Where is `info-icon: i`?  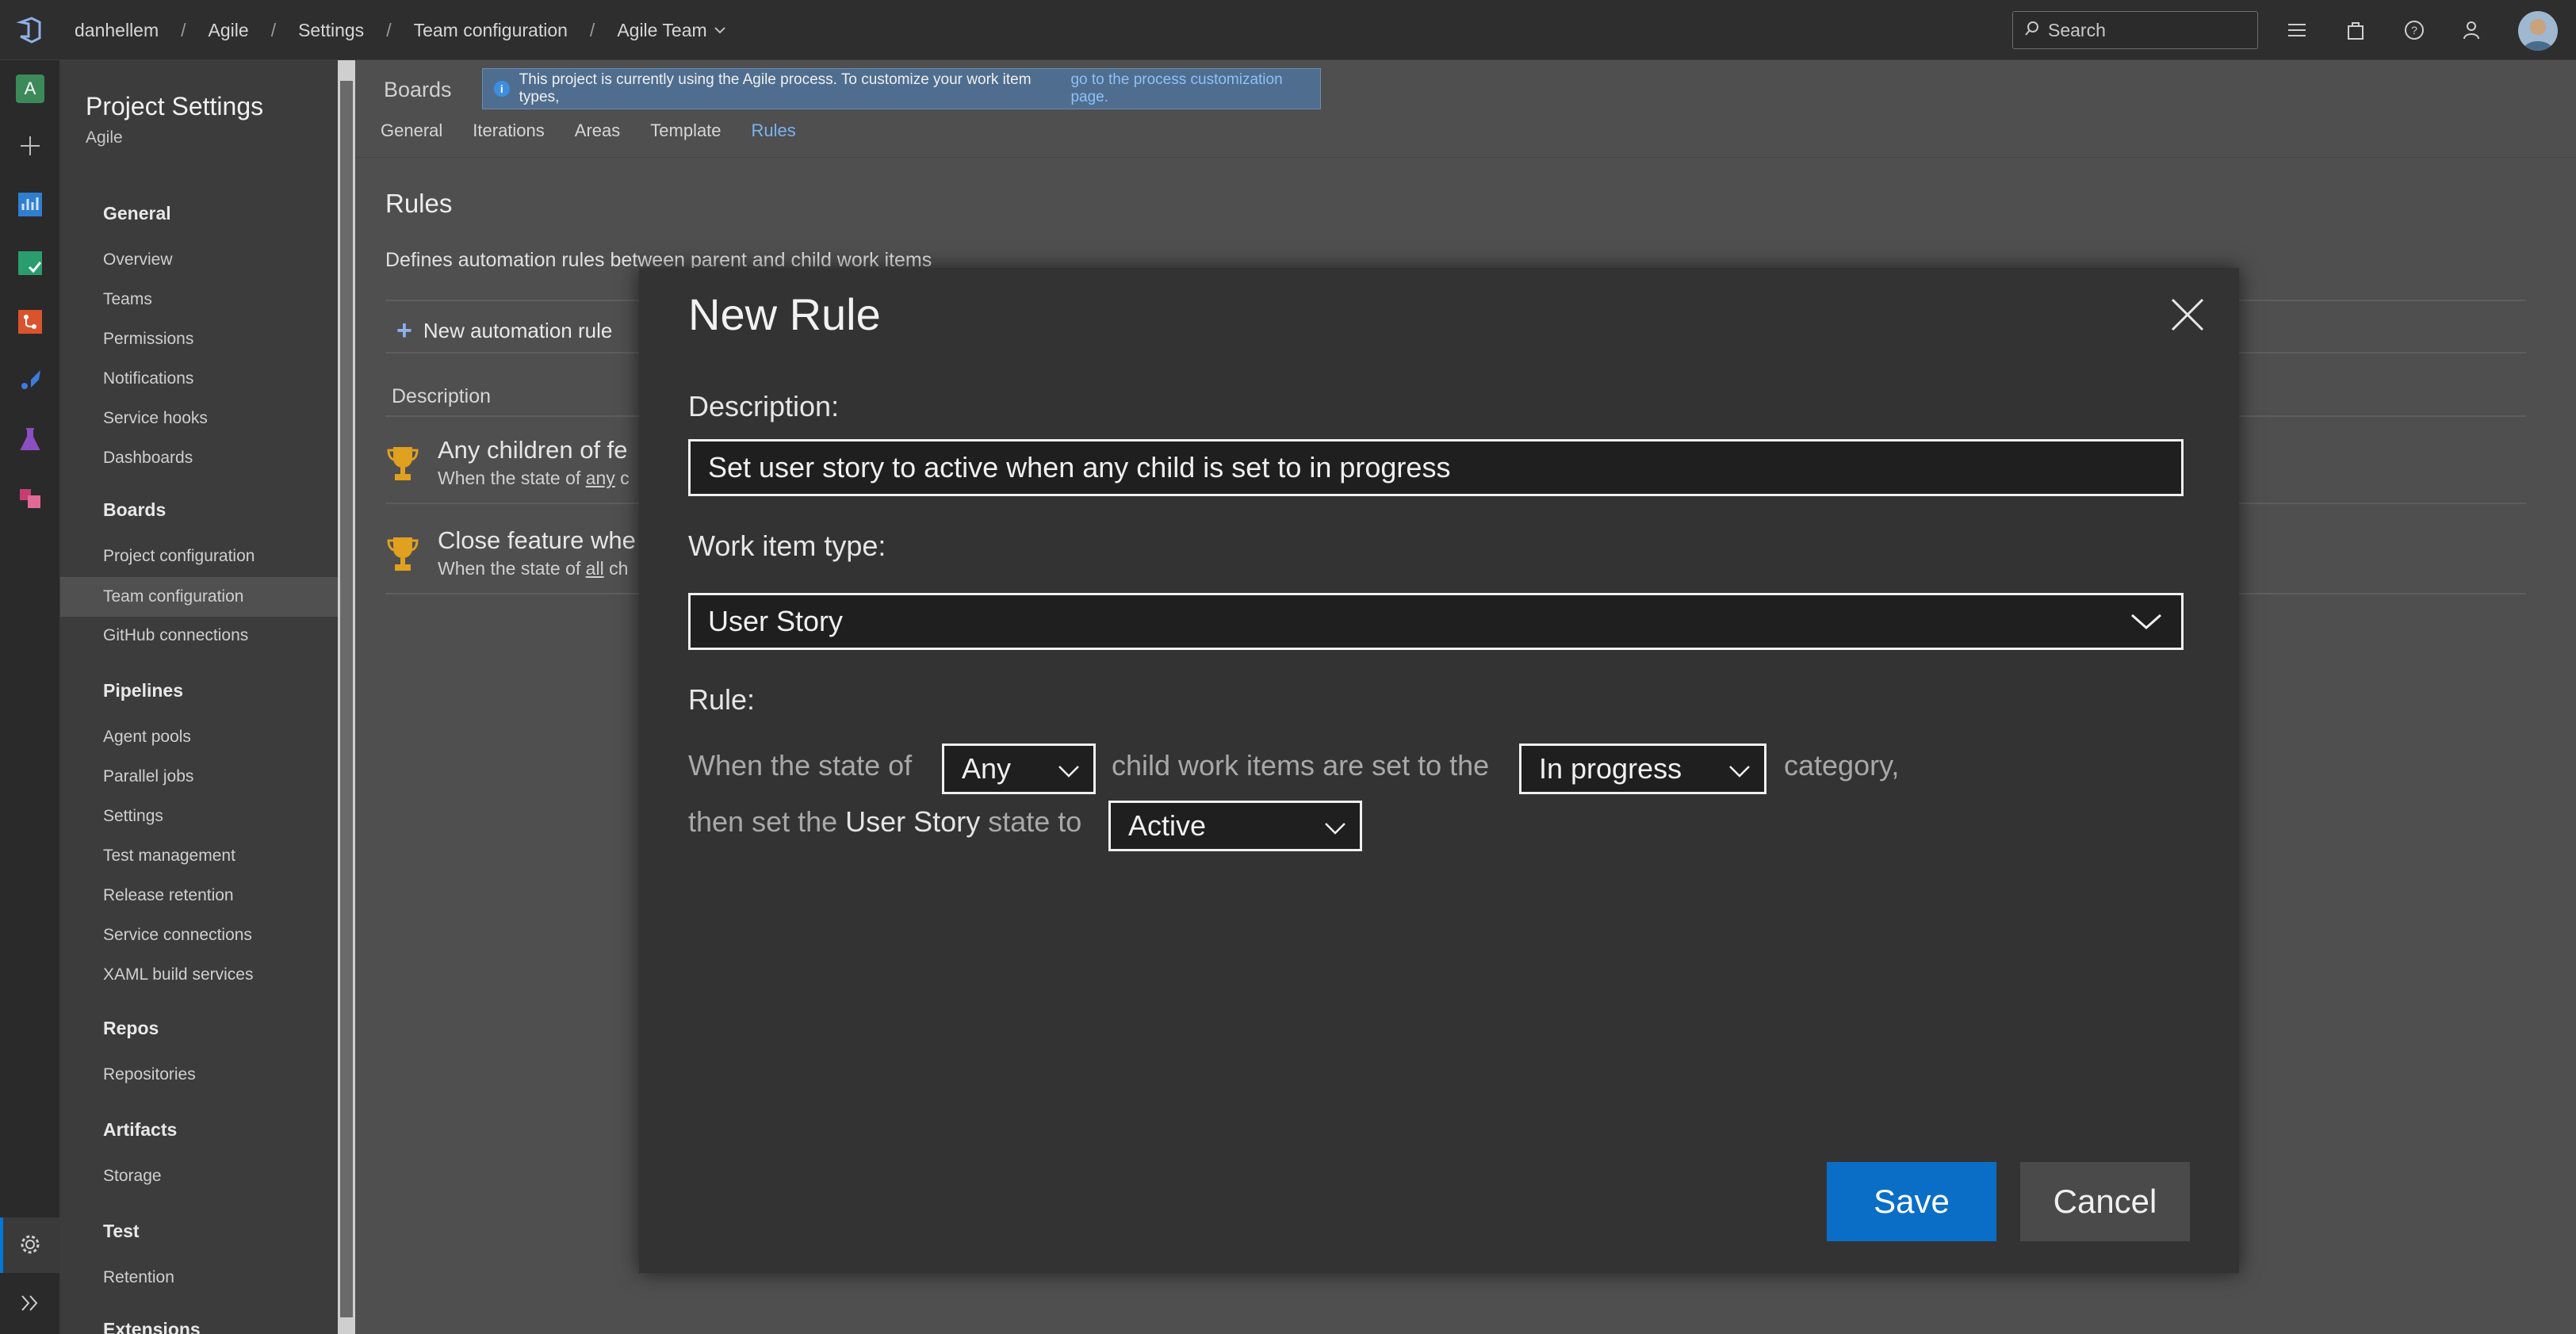 info-icon: i is located at coordinates (502, 89).